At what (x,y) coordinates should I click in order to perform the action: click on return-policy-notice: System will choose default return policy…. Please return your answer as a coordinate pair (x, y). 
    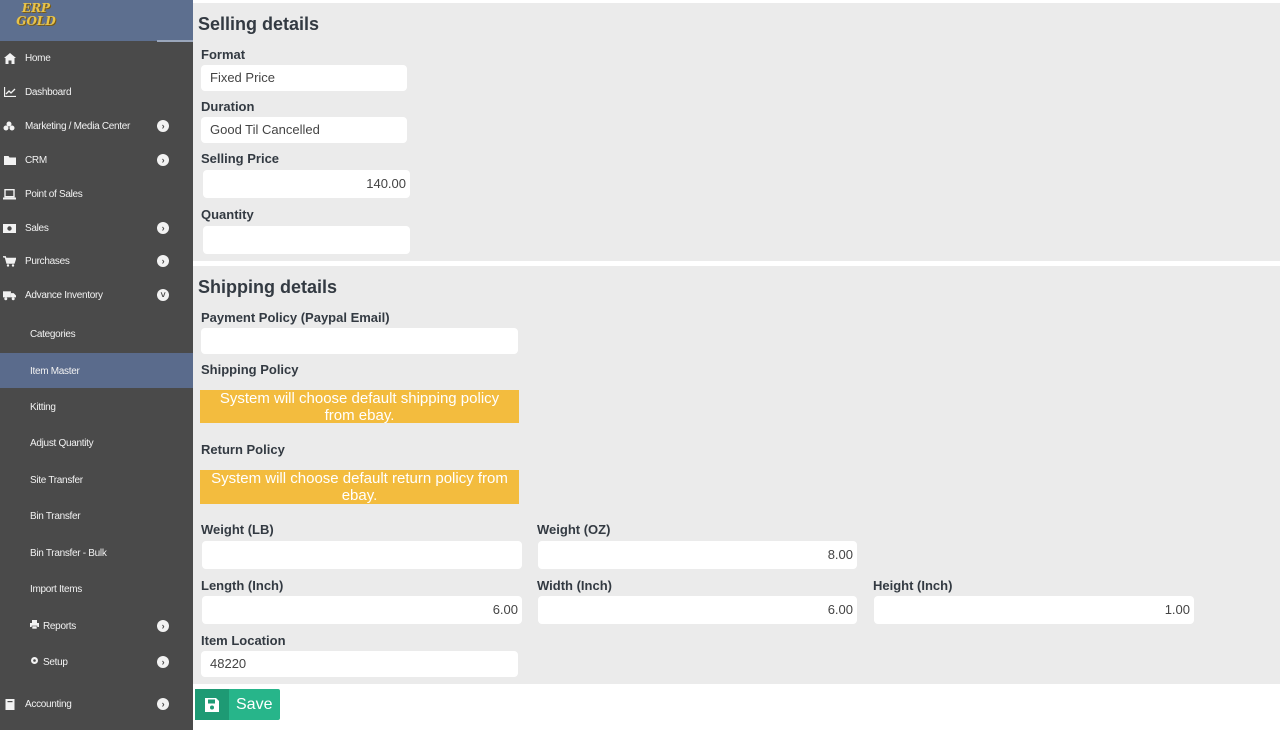
    Looking at the image, I should click on (359, 487).